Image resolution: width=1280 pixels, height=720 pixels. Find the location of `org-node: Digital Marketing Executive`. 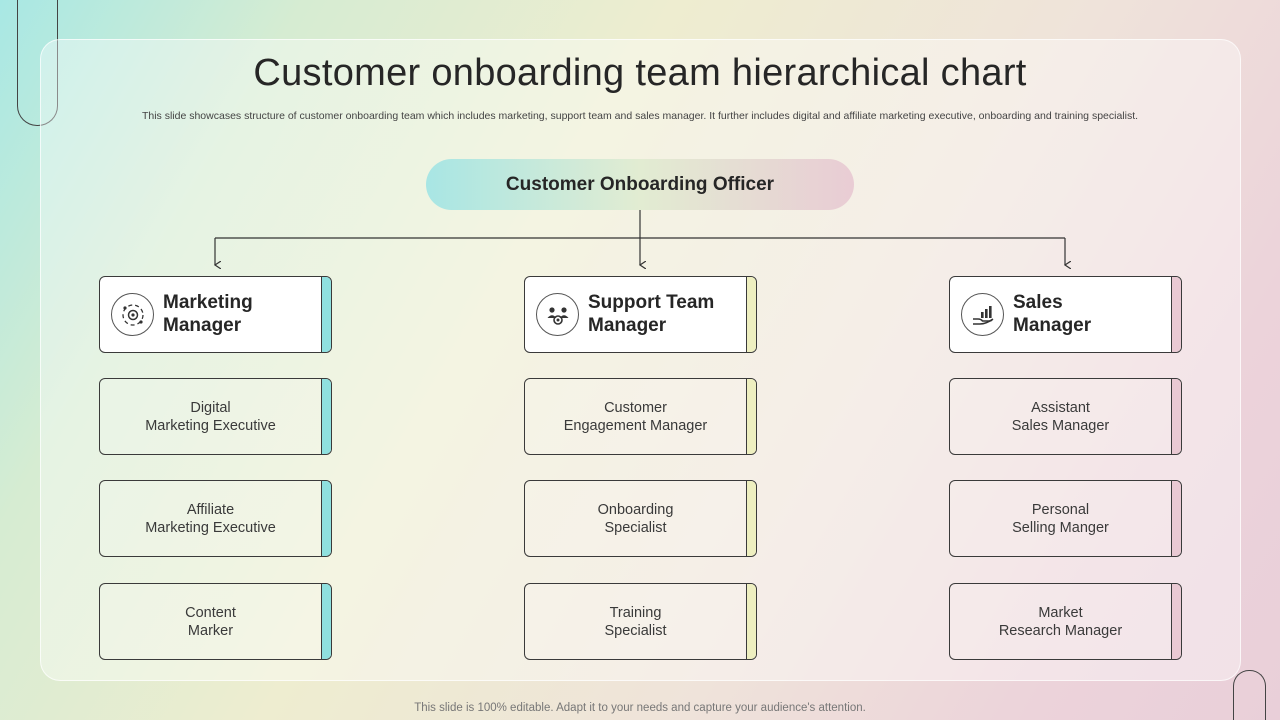

org-node: Digital Marketing Executive is located at coordinates (215, 416).